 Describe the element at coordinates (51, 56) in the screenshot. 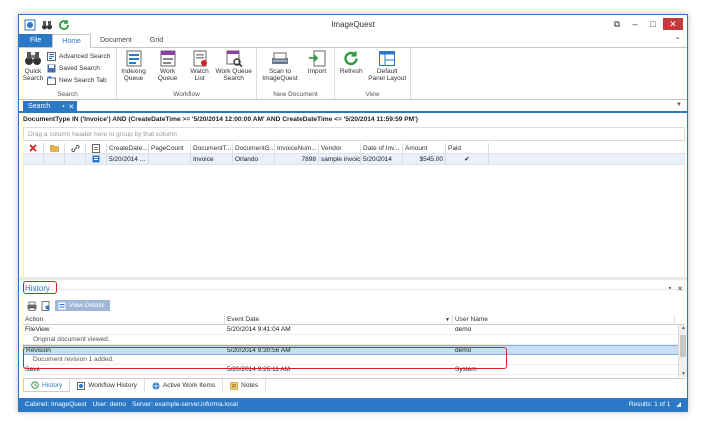

I see `advanced-search-icon` at that location.